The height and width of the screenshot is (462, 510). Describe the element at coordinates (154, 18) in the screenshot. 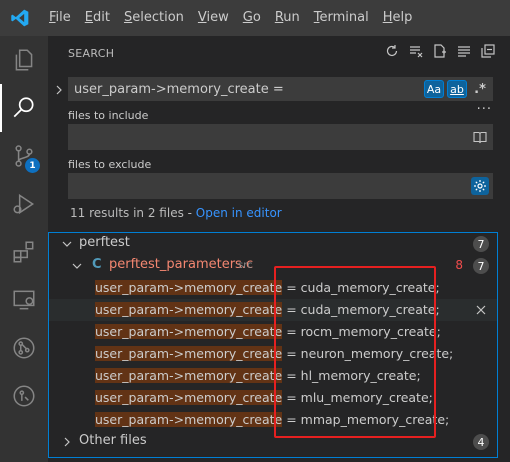

I see `menu-selection: Selection` at that location.